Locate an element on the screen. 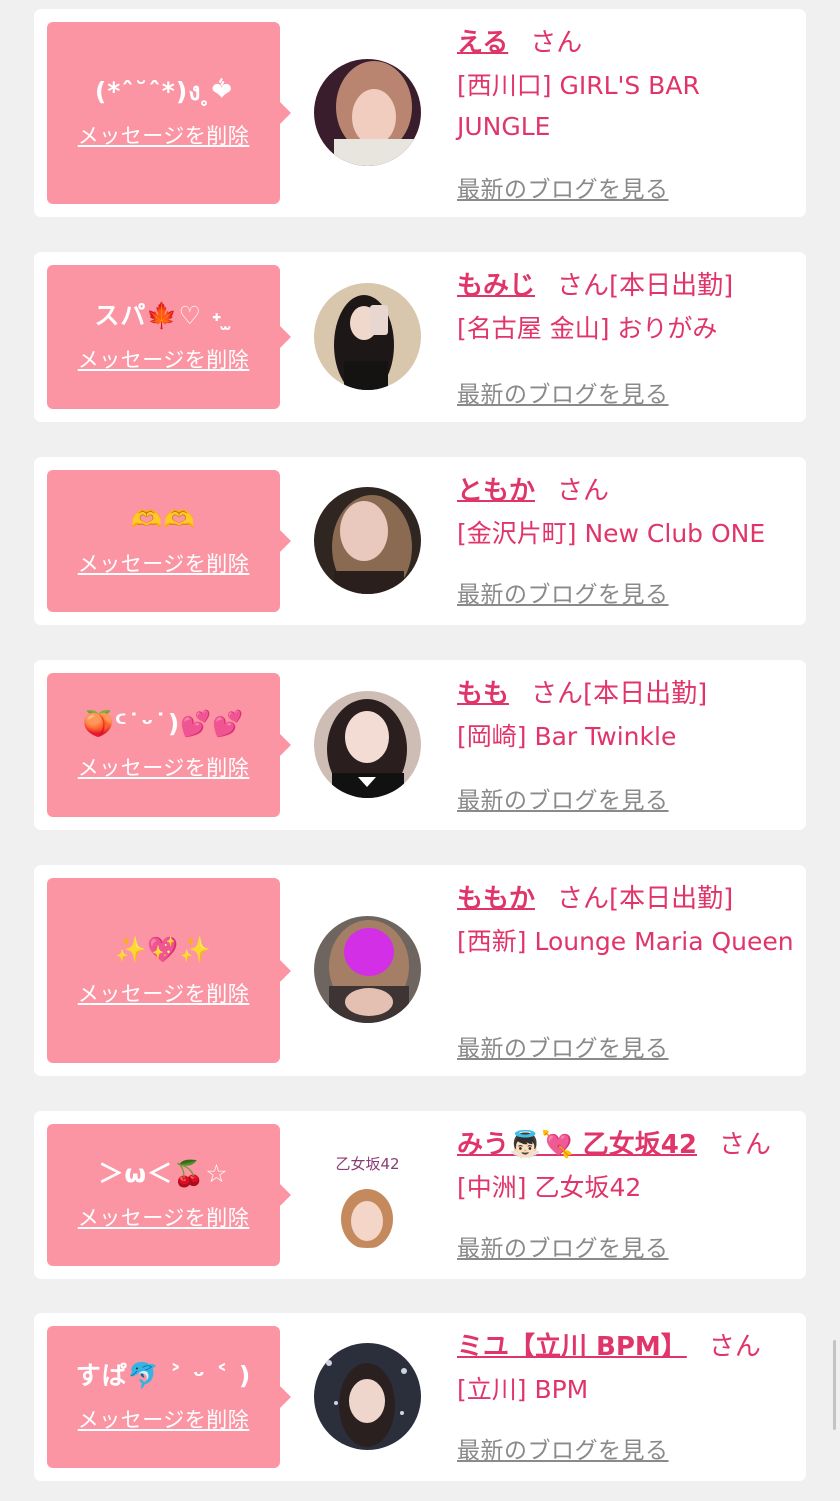 Image resolution: width=840 pixels, height=1501 pixels. name-line: もも さん[本日出勤] is located at coordinates (627, 694).